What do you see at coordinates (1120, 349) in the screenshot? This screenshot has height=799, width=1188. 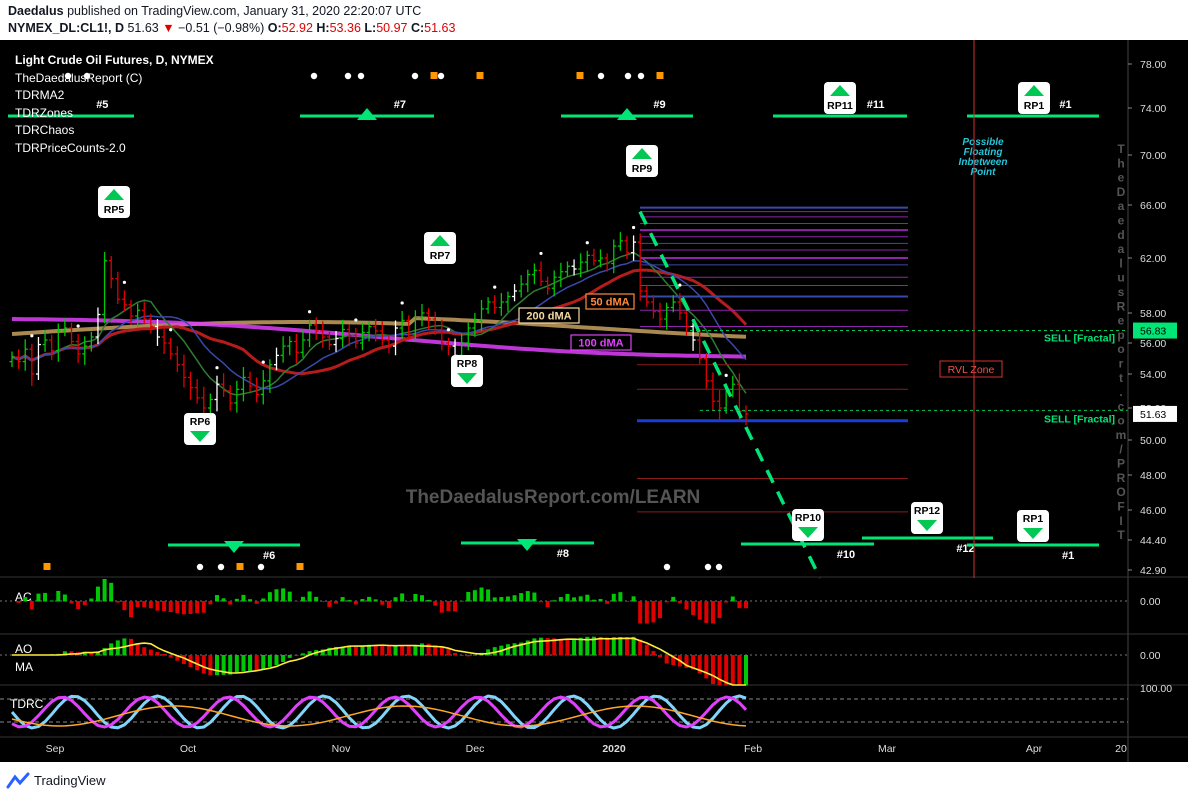 I see `watermark-vertical-char: o` at bounding box center [1120, 349].